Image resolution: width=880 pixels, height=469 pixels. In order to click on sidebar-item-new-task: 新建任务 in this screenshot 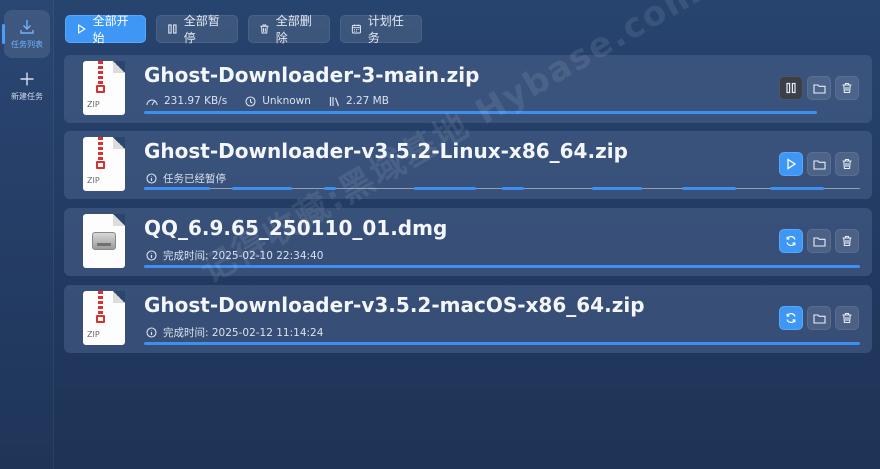, I will do `click(27, 86)`.